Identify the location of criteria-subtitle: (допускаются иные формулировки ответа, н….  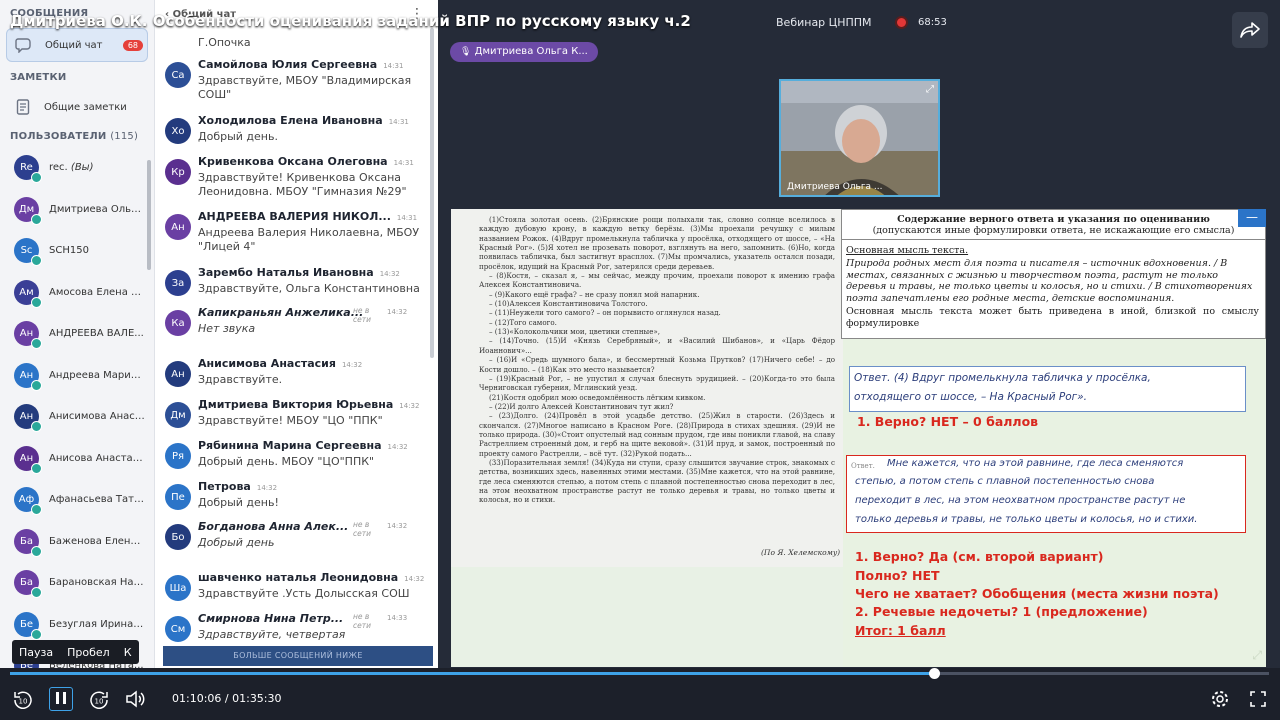
(1053, 230).